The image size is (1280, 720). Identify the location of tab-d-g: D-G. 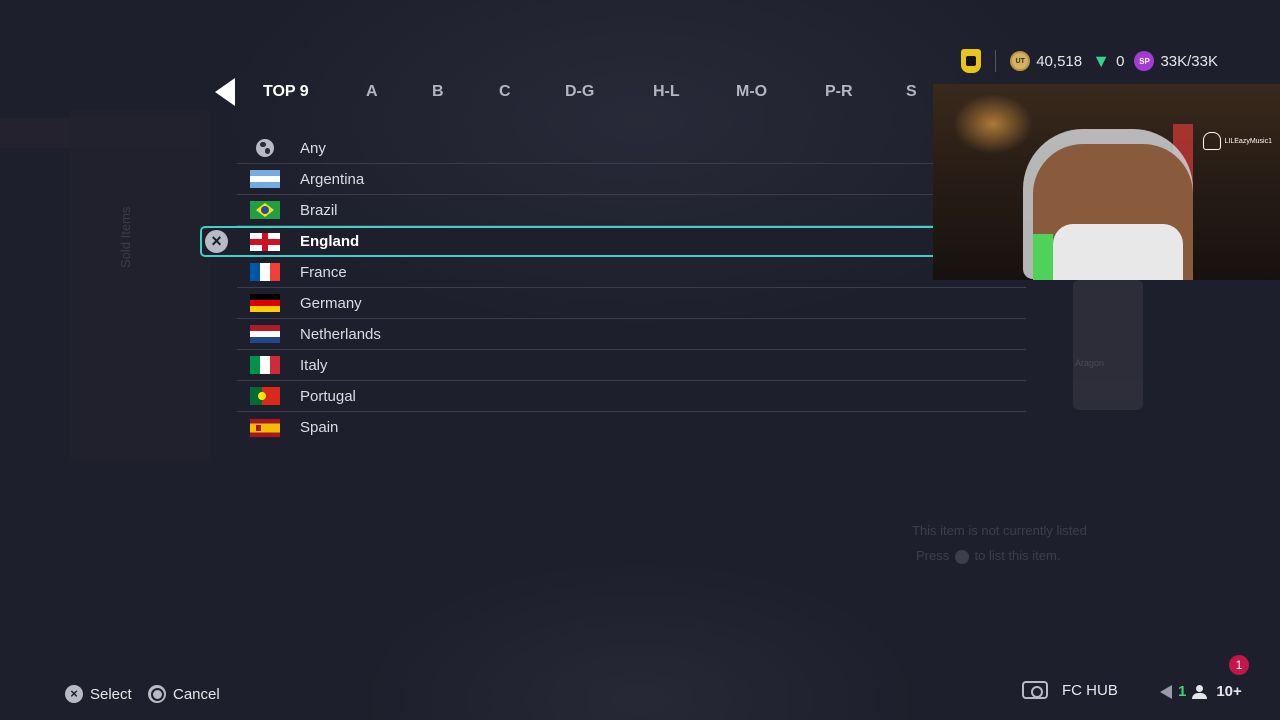
(579, 92).